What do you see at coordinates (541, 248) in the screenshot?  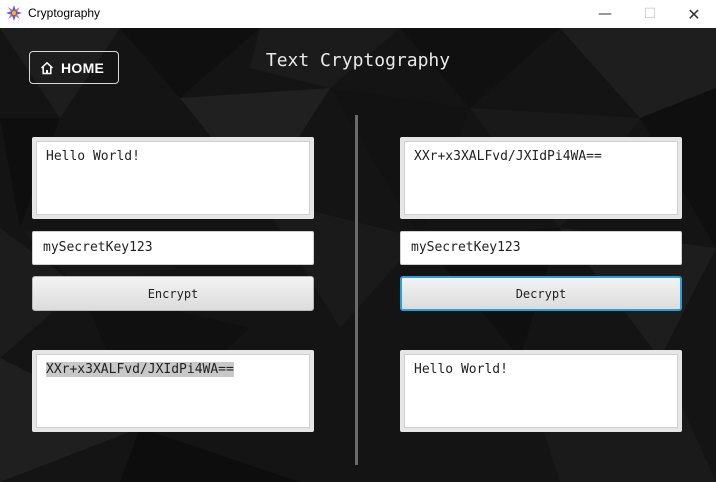 I see `decrypt-key-field: mySecretKey123` at bounding box center [541, 248].